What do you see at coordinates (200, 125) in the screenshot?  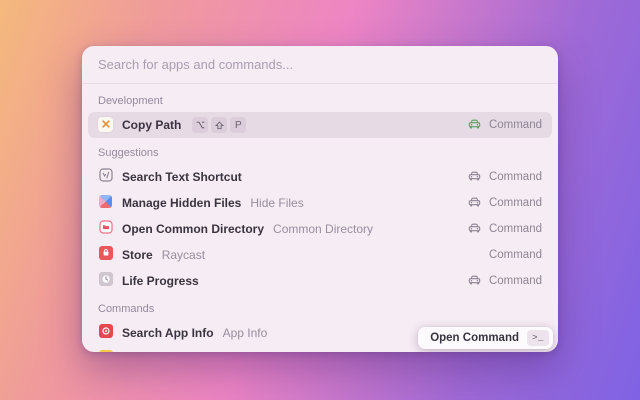 I see `option-key-icon` at bounding box center [200, 125].